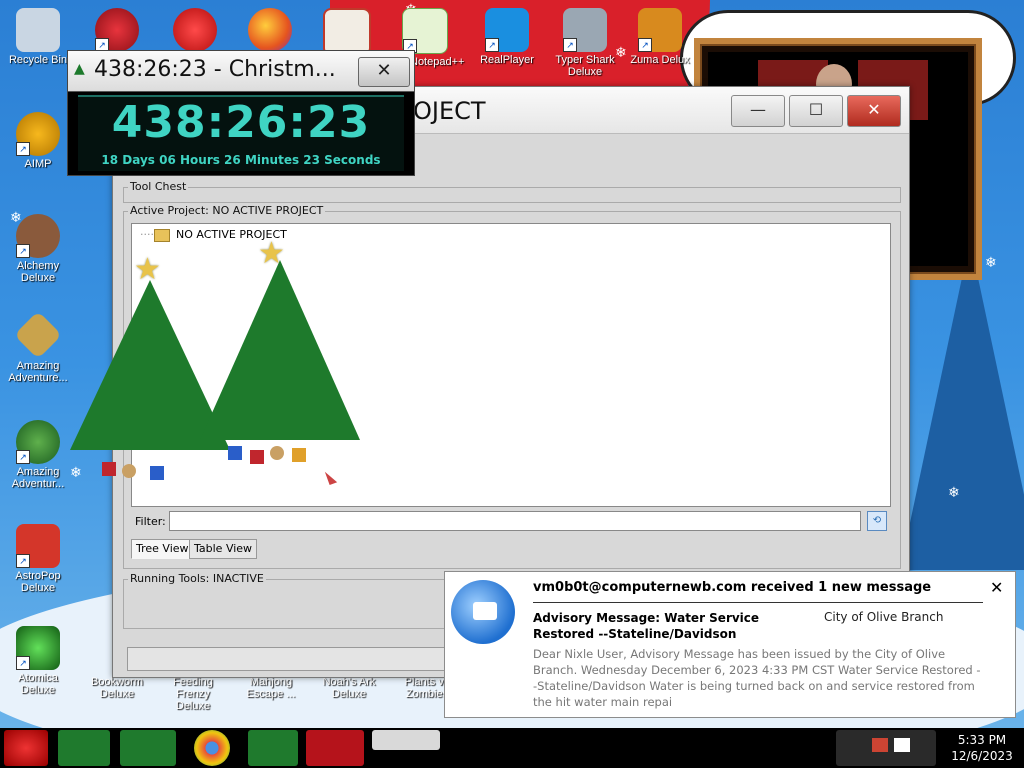  I want to click on filter-input, so click(515, 521).